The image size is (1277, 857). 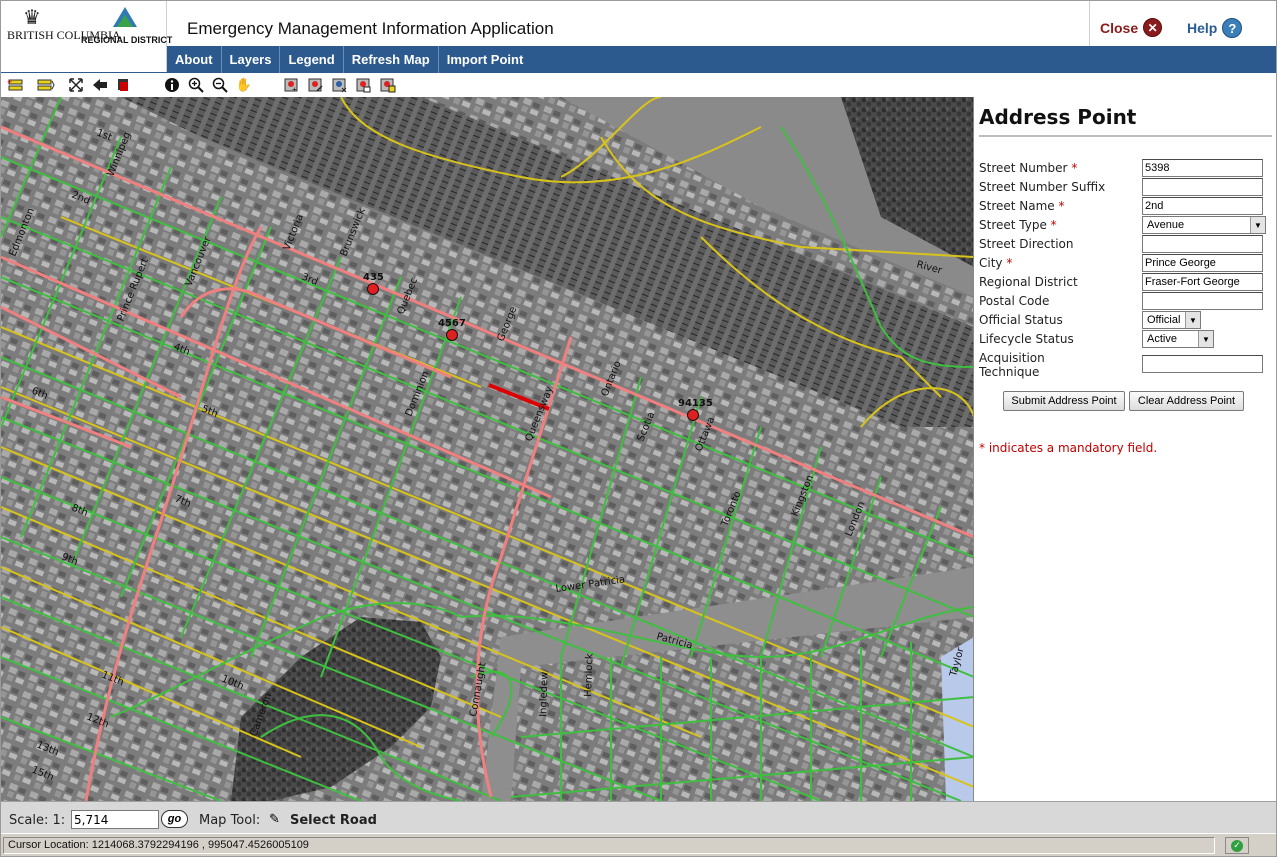 What do you see at coordinates (1124, 263) in the screenshot?
I see `city-row: City *` at bounding box center [1124, 263].